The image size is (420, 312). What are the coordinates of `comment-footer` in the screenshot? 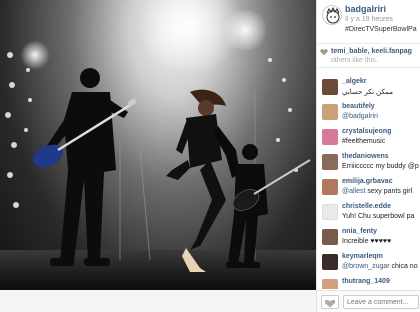 It's located at (368, 301).